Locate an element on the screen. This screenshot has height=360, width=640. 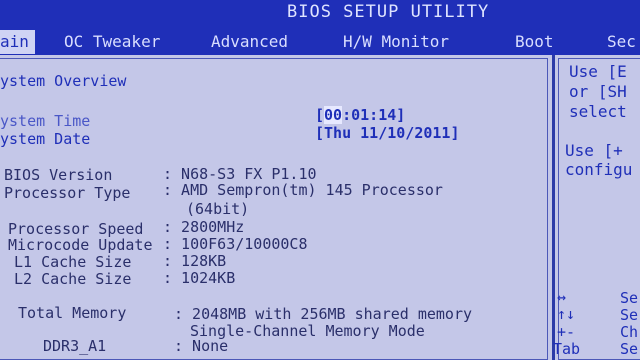
l1-cache-value: : 128KB is located at coordinates (195, 261).